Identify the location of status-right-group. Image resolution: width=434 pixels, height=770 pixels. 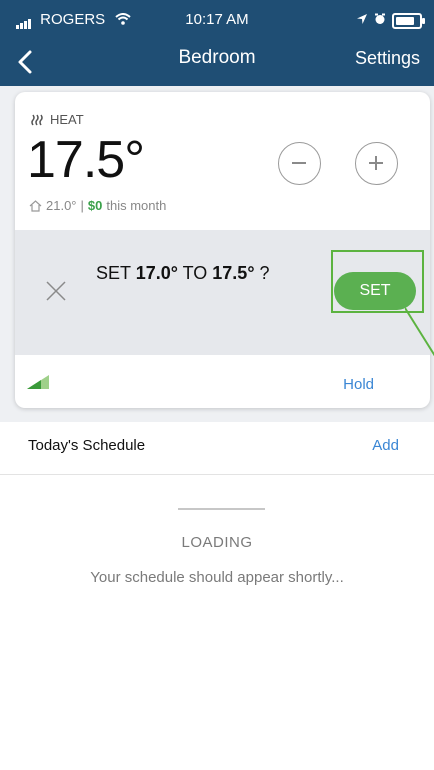
(390, 21).